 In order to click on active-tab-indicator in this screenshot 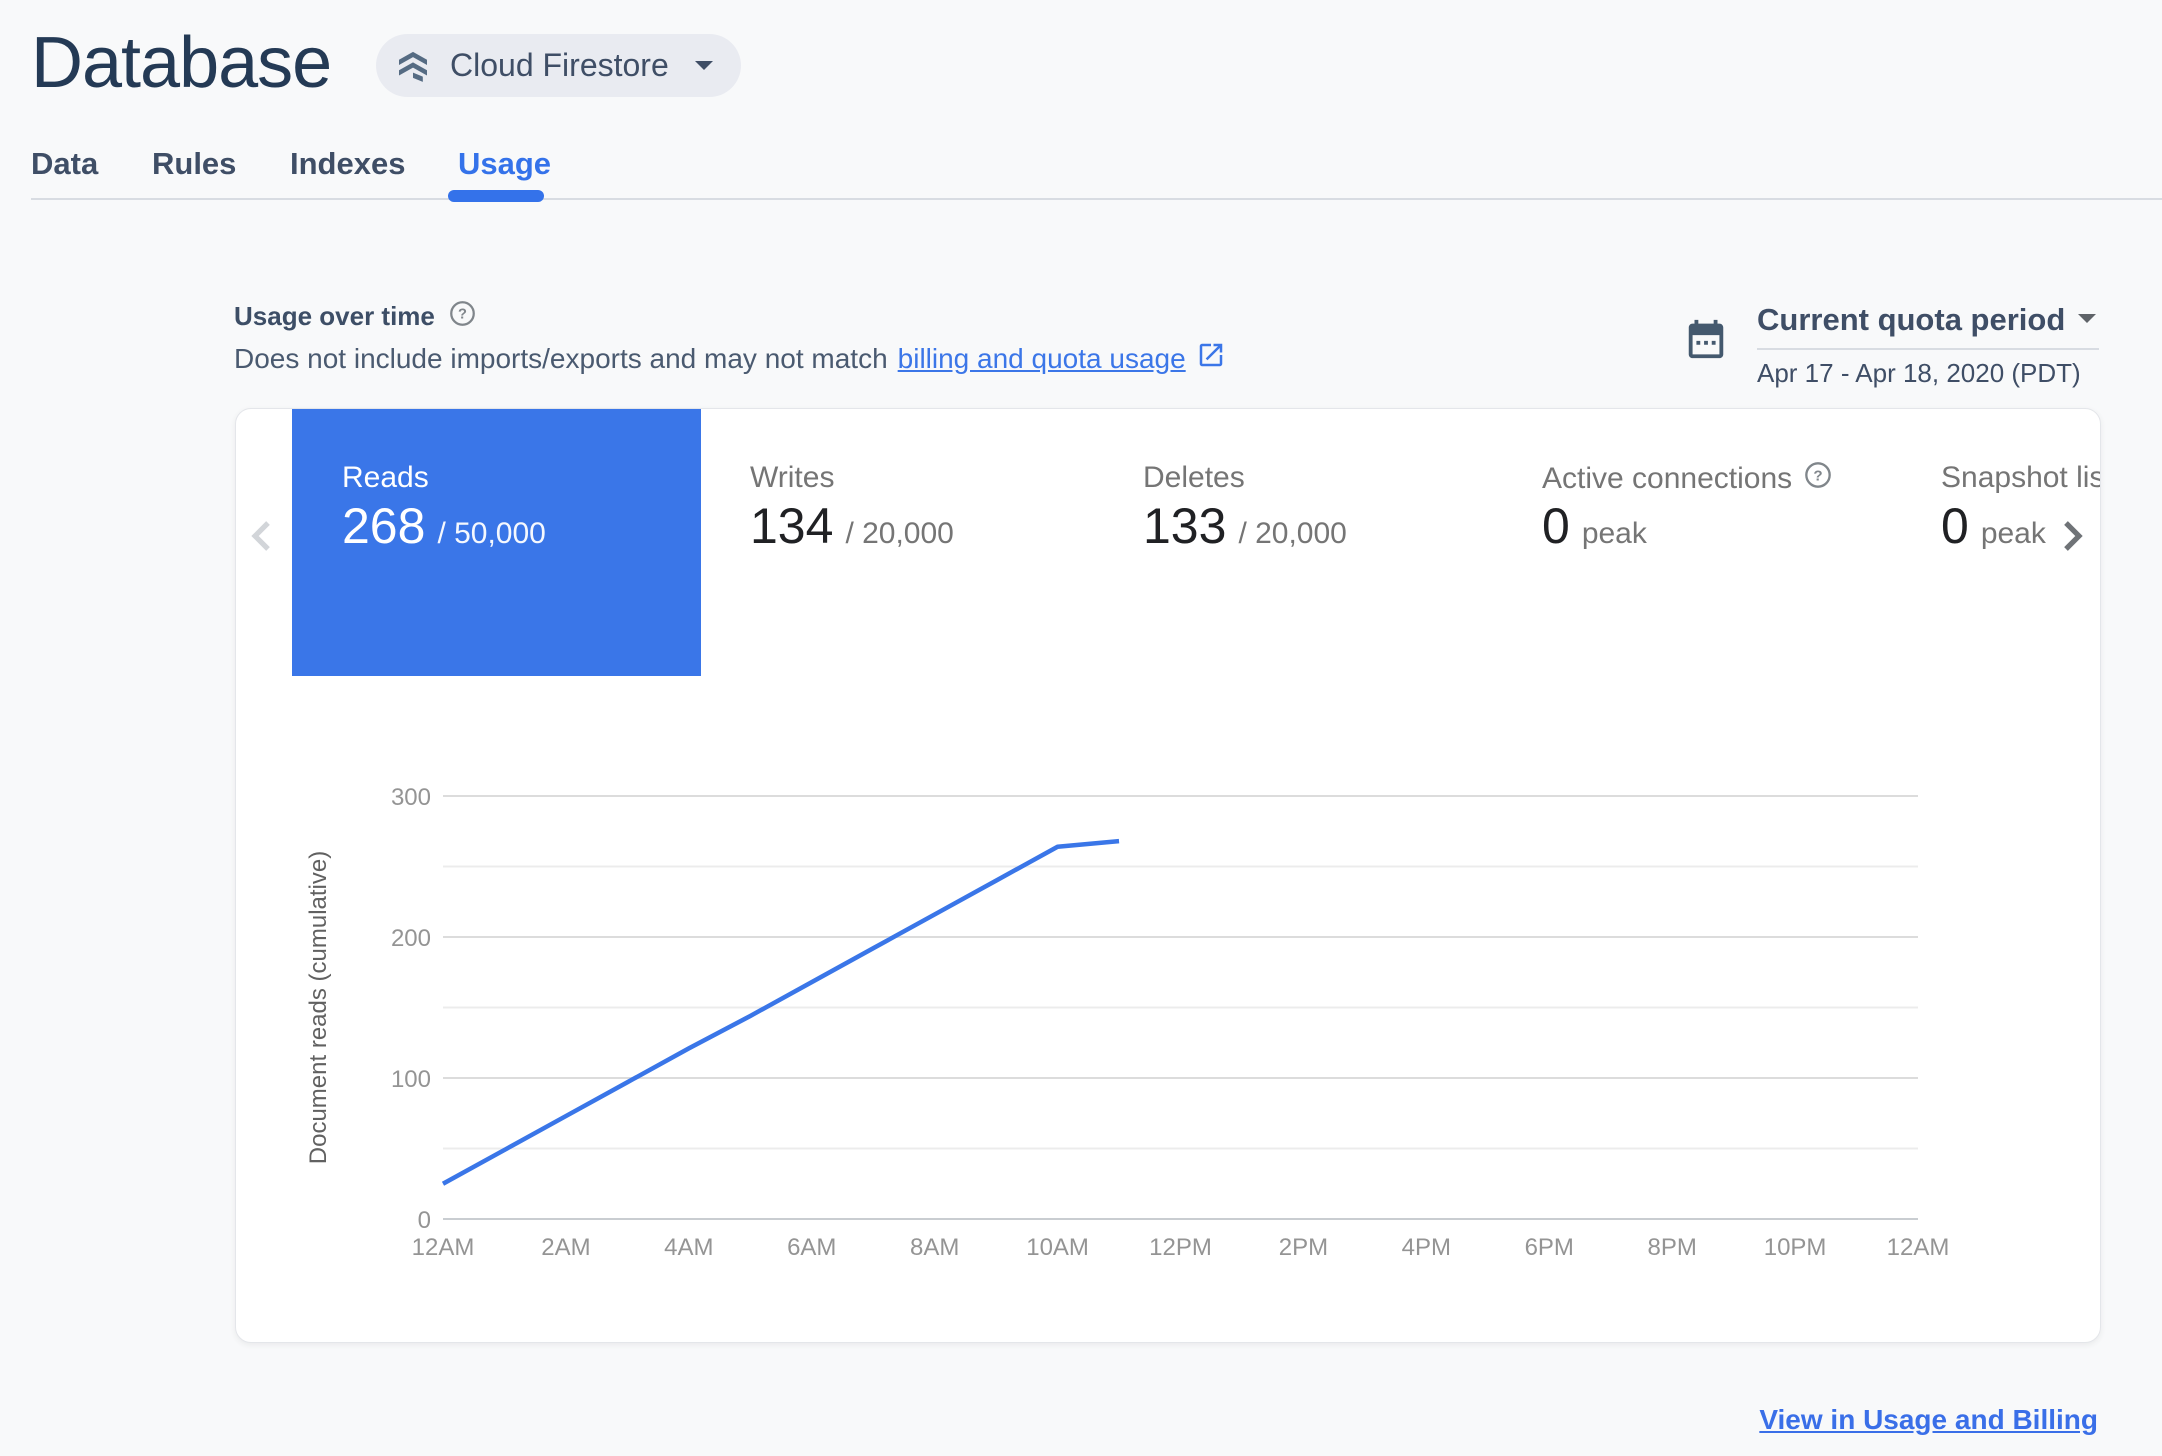, I will do `click(496, 196)`.